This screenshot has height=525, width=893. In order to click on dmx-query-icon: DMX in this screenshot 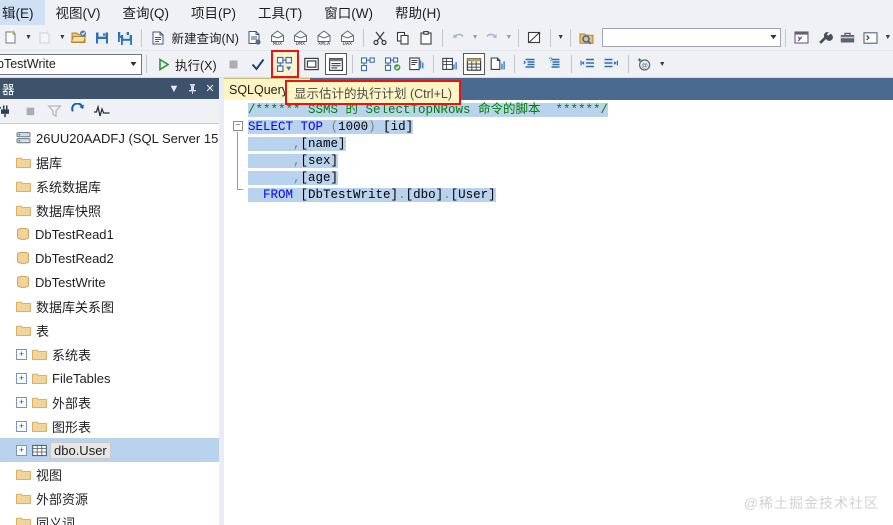, I will do `click(300, 38)`.